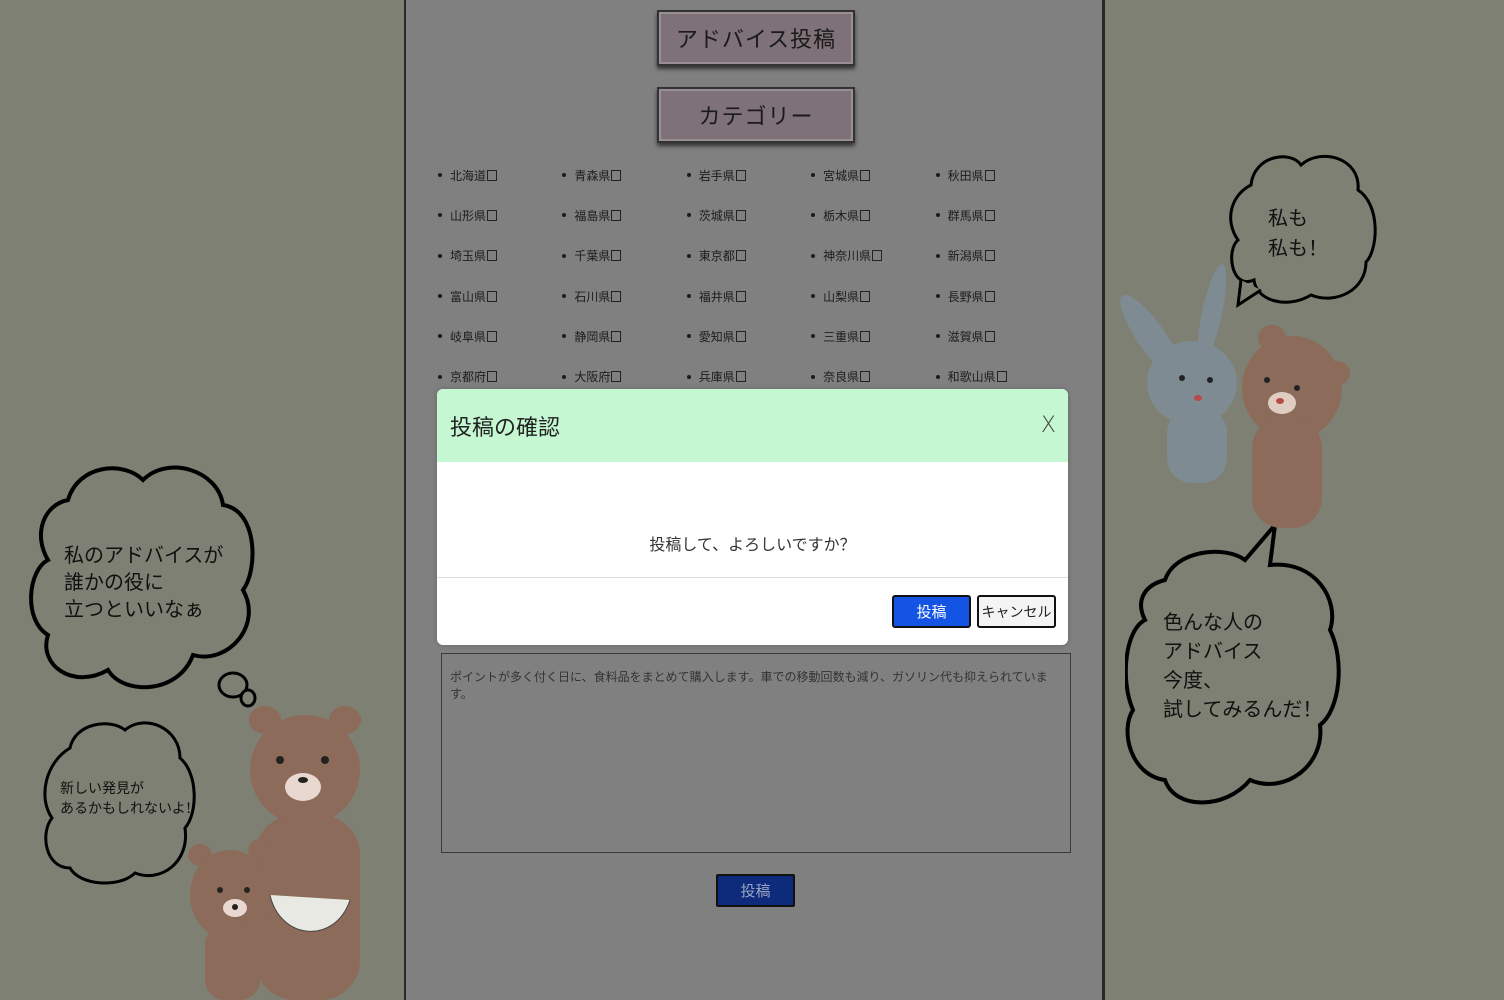 The image size is (1504, 1000). I want to click on prefecture-item: 秋田県, so click(996, 175).